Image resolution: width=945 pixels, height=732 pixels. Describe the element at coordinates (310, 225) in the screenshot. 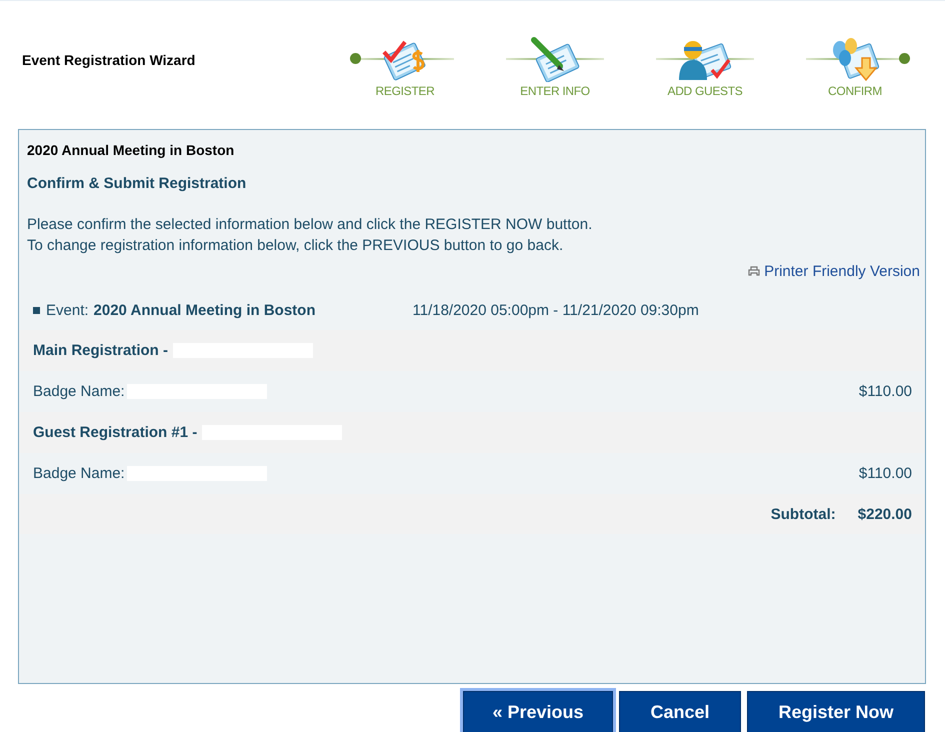

I see `instruction-text: Please confirm the selected information below and click the REGISTER NOW button.` at that location.